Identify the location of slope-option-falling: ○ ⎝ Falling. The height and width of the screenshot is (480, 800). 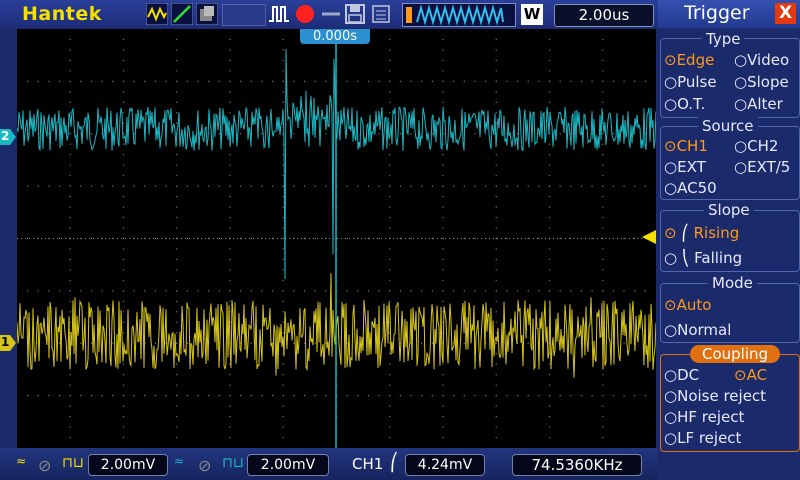
(703, 258).